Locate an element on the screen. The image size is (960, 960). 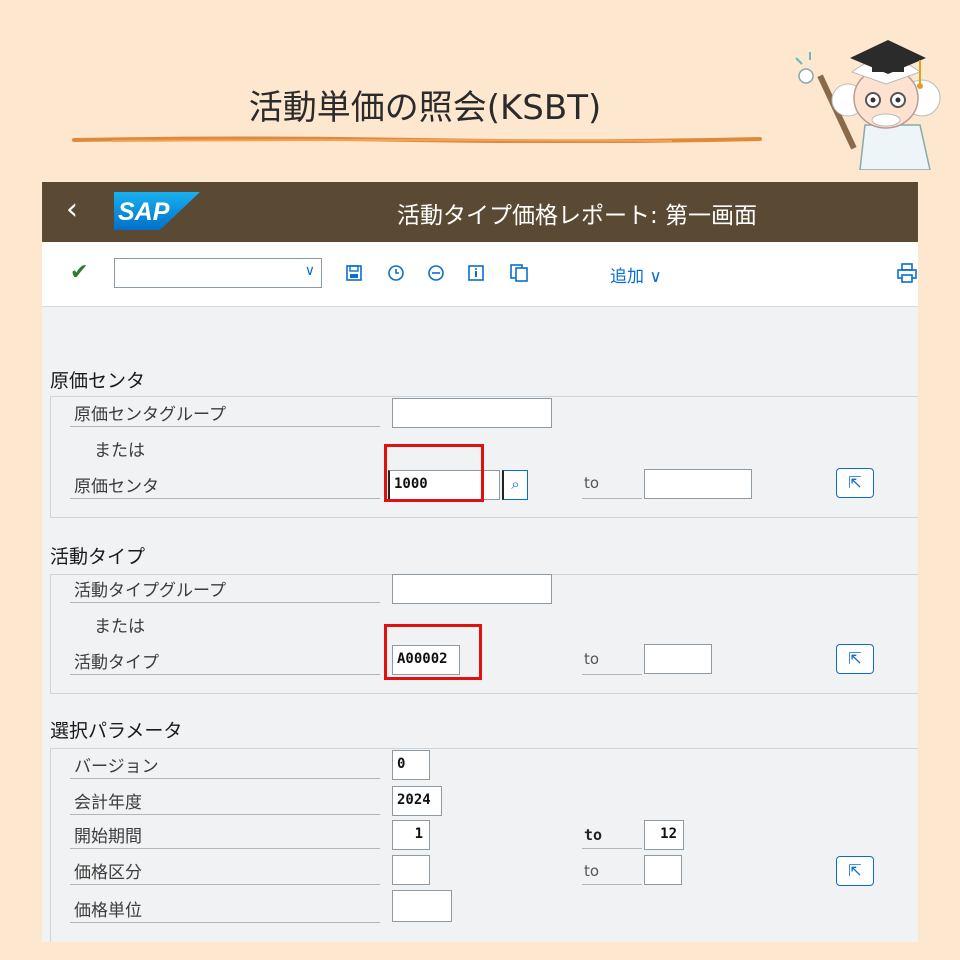
price-indicator-to-input is located at coordinates (663, 870).